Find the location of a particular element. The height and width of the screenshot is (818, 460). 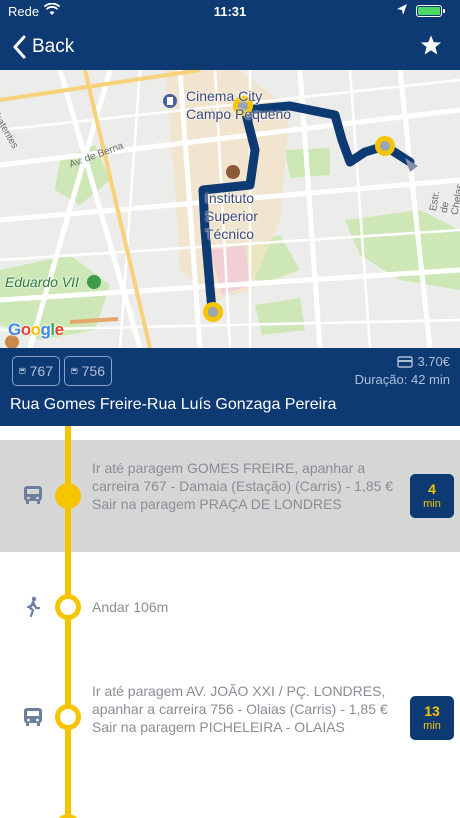

wait-minutes: 13 is located at coordinates (432, 711).